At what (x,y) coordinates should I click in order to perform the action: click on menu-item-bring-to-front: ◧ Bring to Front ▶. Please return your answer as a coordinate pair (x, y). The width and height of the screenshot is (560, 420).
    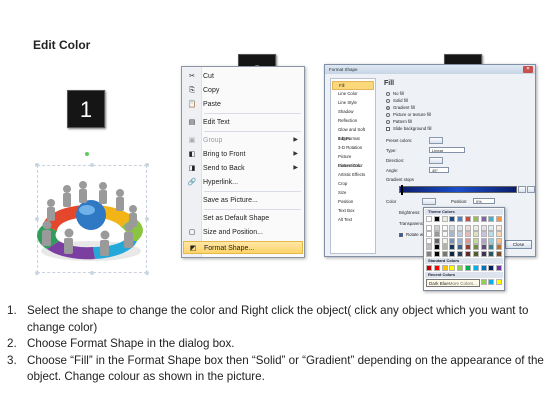
    Looking at the image, I should click on (243, 154).